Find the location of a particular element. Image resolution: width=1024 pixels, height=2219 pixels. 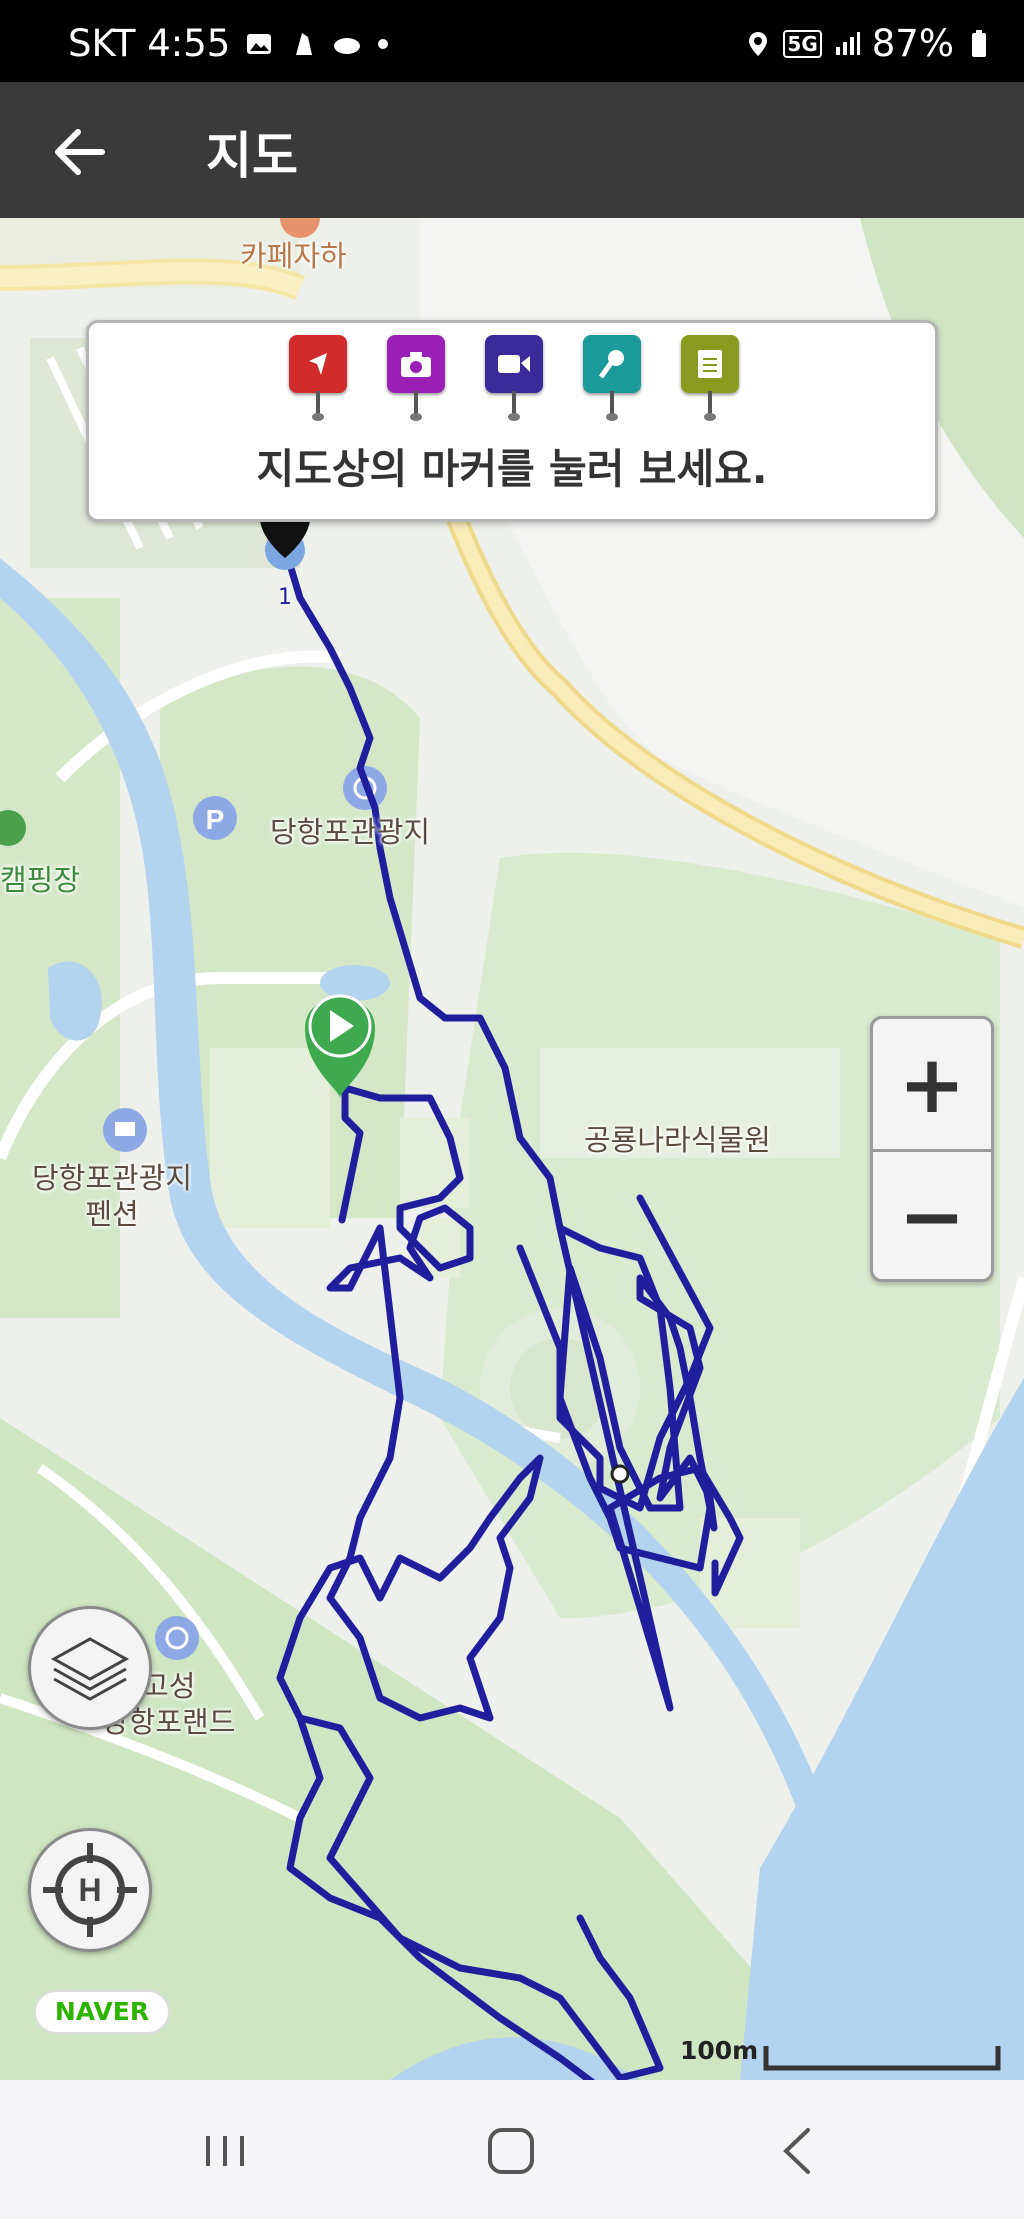

video-marker-icon is located at coordinates (514, 379).